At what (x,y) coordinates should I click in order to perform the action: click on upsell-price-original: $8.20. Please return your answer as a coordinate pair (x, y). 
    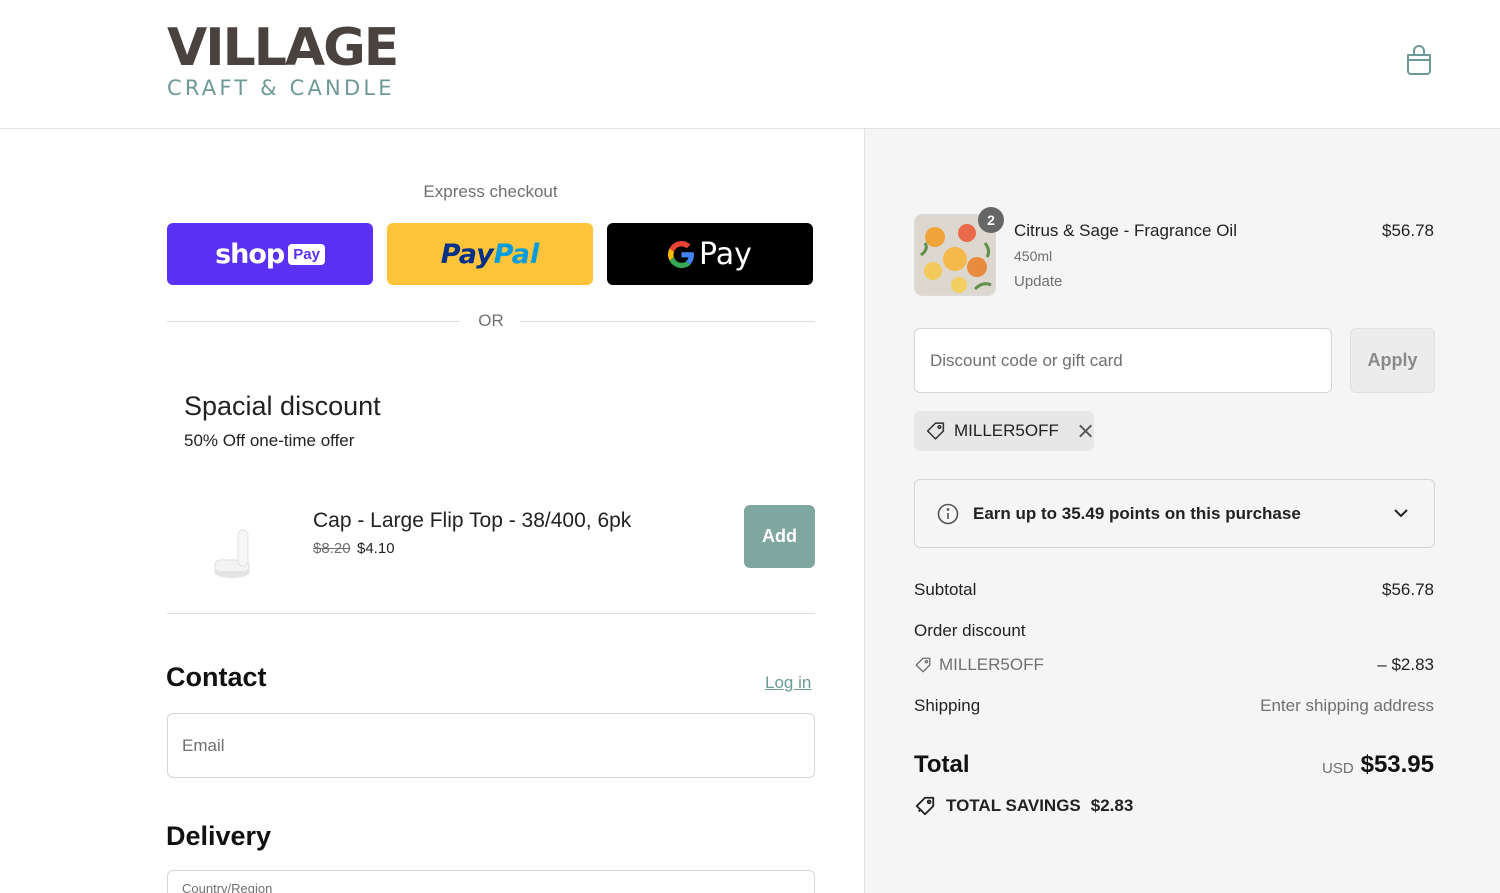
    Looking at the image, I should click on (332, 548).